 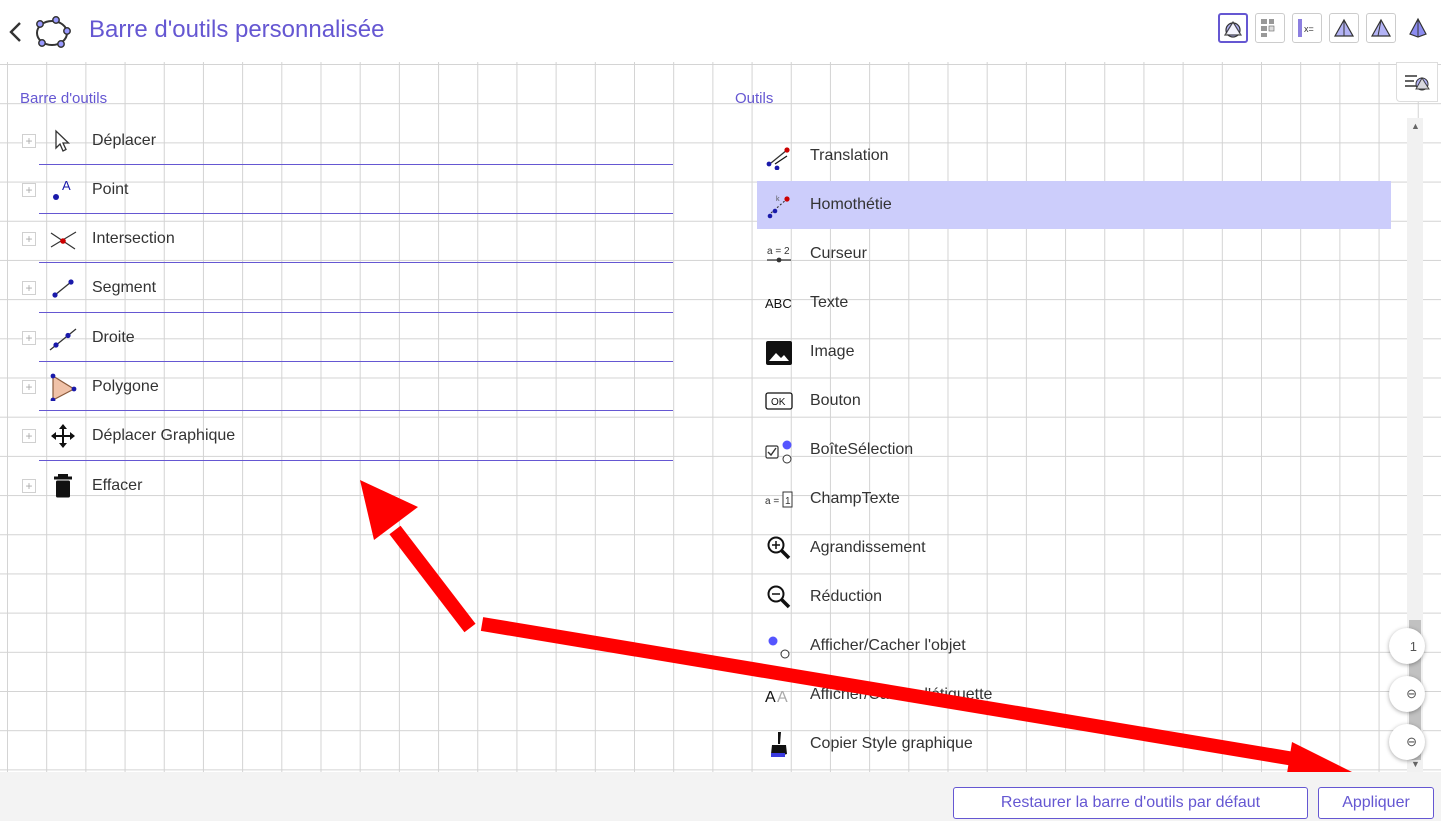 I want to click on segment-icon, so click(x=63, y=288).